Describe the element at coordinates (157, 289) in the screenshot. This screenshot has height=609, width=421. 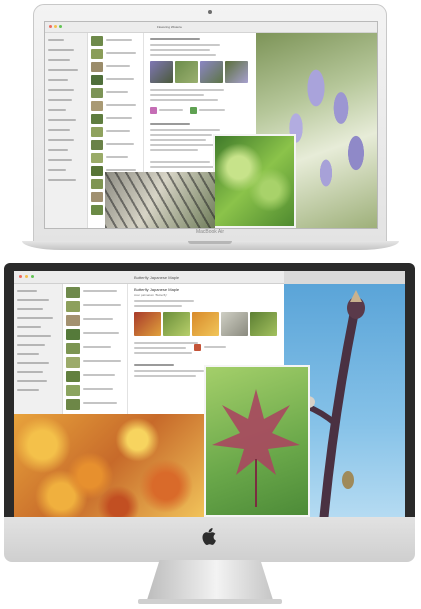
I see `detail-title: Butterfly Japanese Maple` at that location.